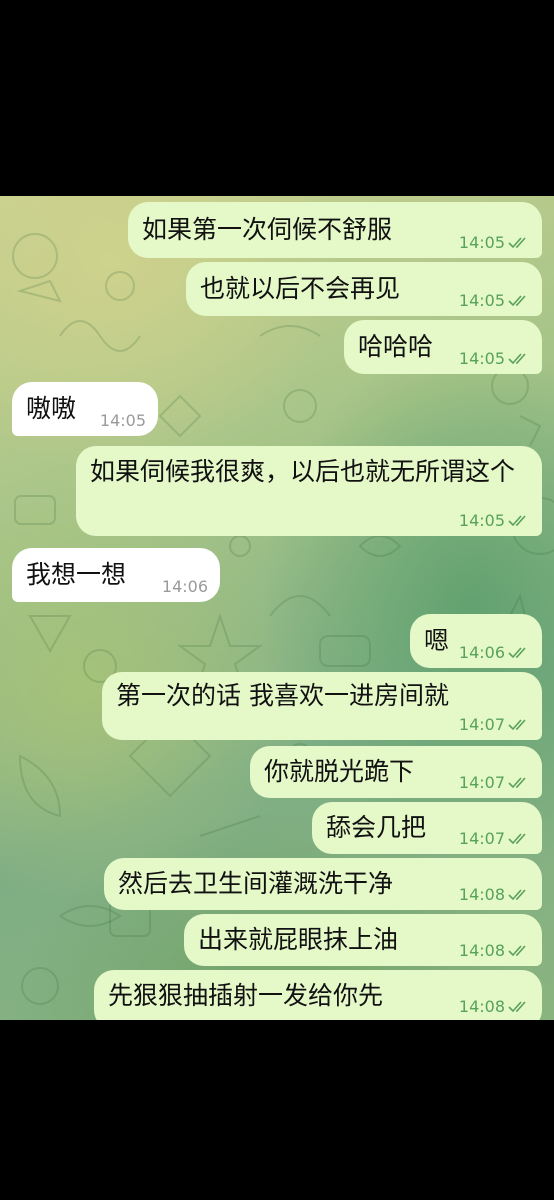 This screenshot has height=1200, width=554. I want to click on message-text: 先狠狠抽插射一发给你先, so click(246, 995).